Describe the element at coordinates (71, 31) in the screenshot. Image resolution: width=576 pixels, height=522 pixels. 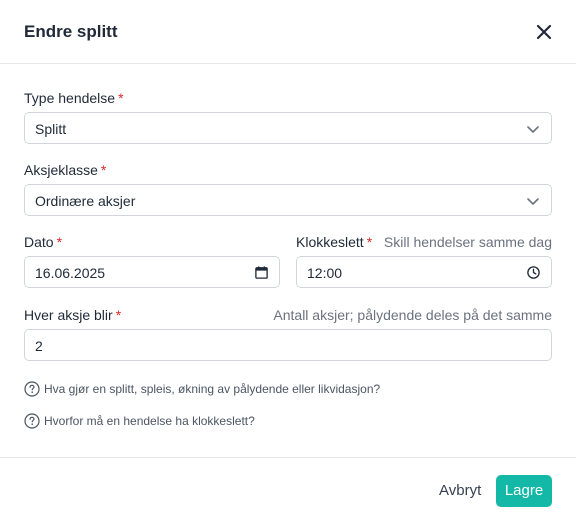
I see `dialog-title: Endre splitt` at that location.